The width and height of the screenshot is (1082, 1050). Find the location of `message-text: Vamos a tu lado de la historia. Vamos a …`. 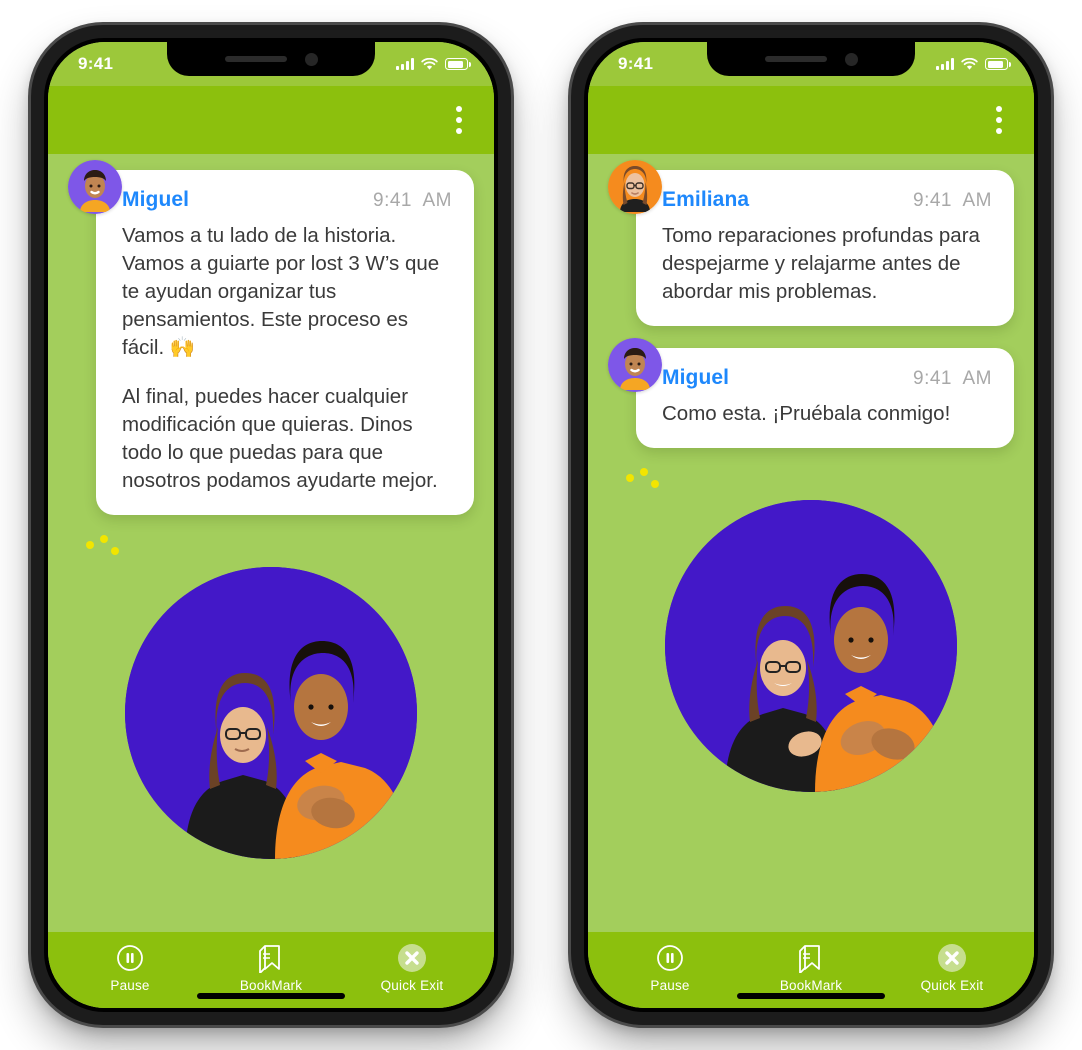

message-text: Vamos a tu lado de la historia. Vamos a … is located at coordinates (287, 358).